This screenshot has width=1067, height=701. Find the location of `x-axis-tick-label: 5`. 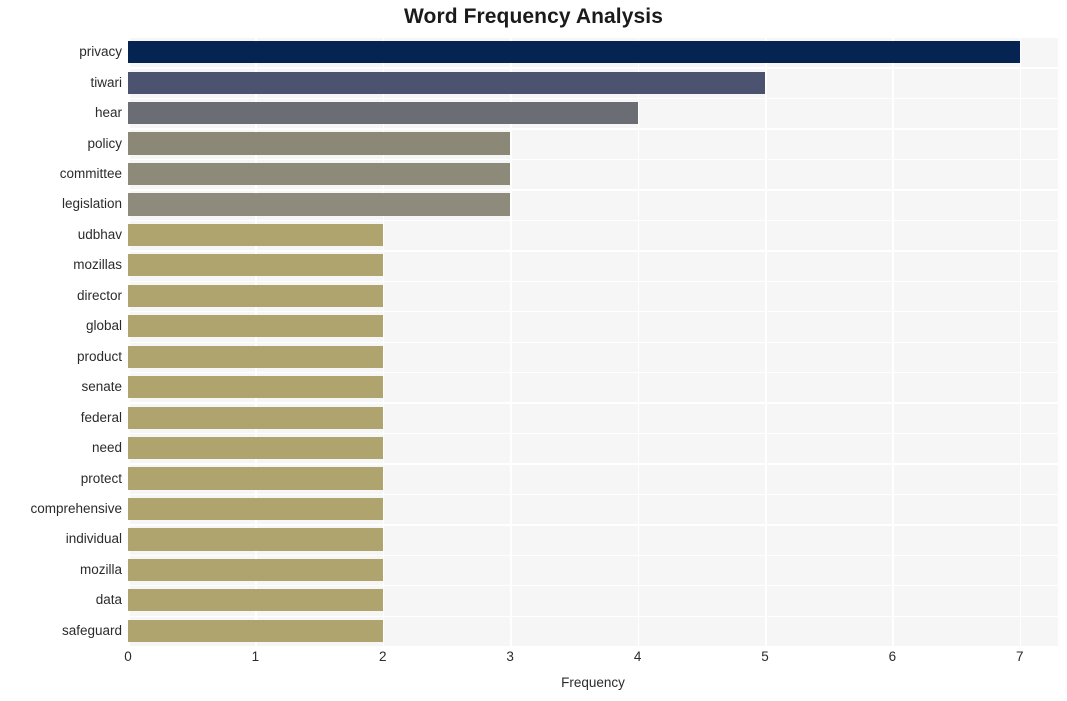

x-axis-tick-label: 5 is located at coordinates (765, 656).